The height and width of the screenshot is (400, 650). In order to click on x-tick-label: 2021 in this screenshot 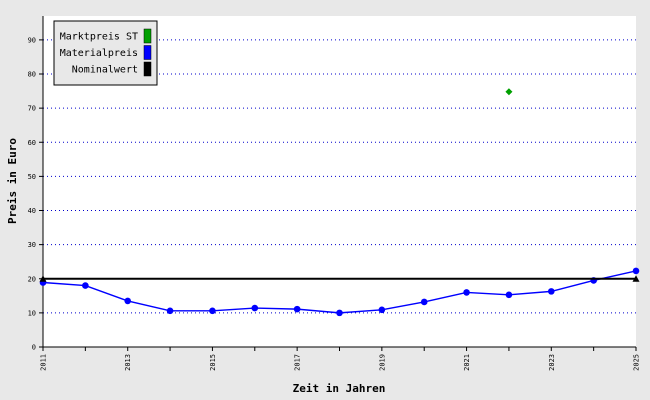, I will do `click(467, 362)`.